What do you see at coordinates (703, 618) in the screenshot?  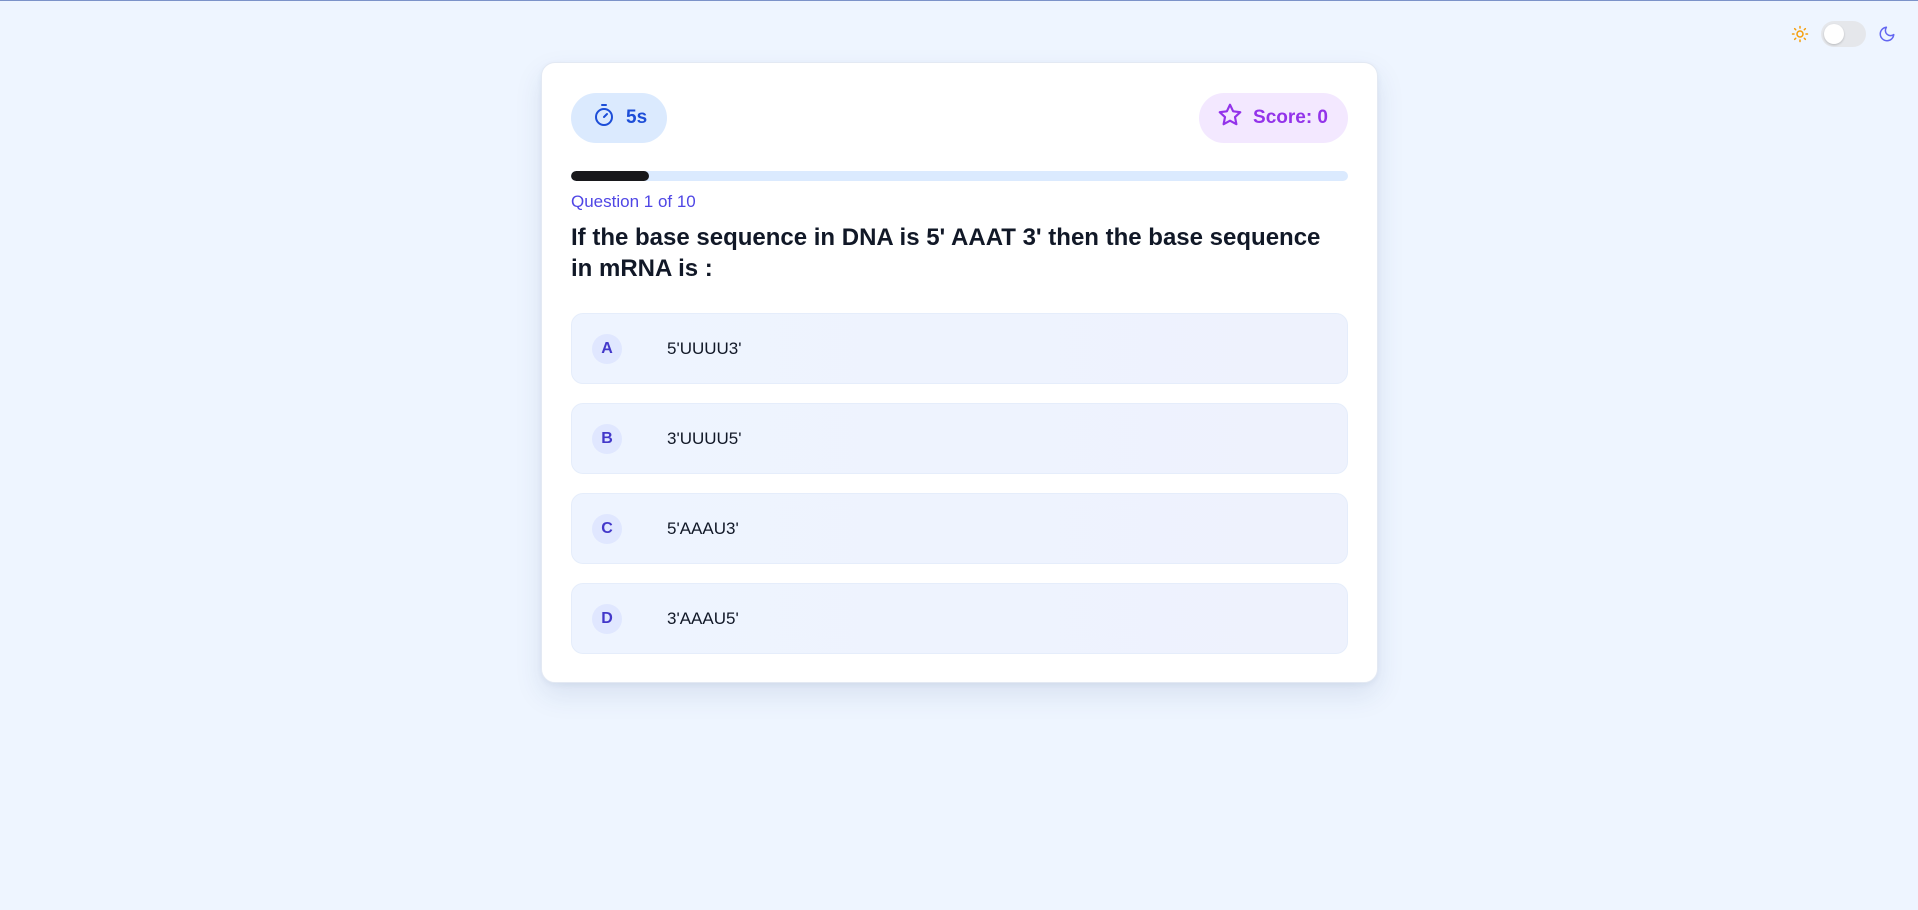 I see `option-text: 3'AAAU5'` at bounding box center [703, 618].